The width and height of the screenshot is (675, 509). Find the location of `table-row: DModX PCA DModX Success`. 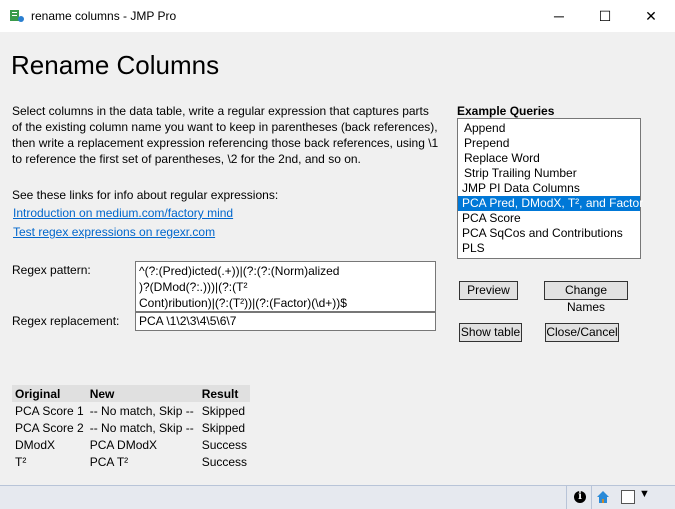

table-row: DModX PCA DModX Success is located at coordinates (131, 444).